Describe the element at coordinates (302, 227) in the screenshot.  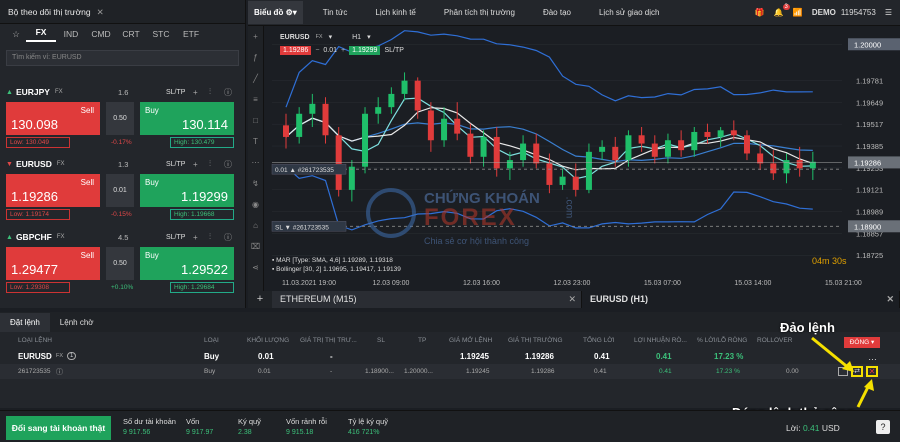
I see `sl-label: SL ▼ #261723535` at that location.